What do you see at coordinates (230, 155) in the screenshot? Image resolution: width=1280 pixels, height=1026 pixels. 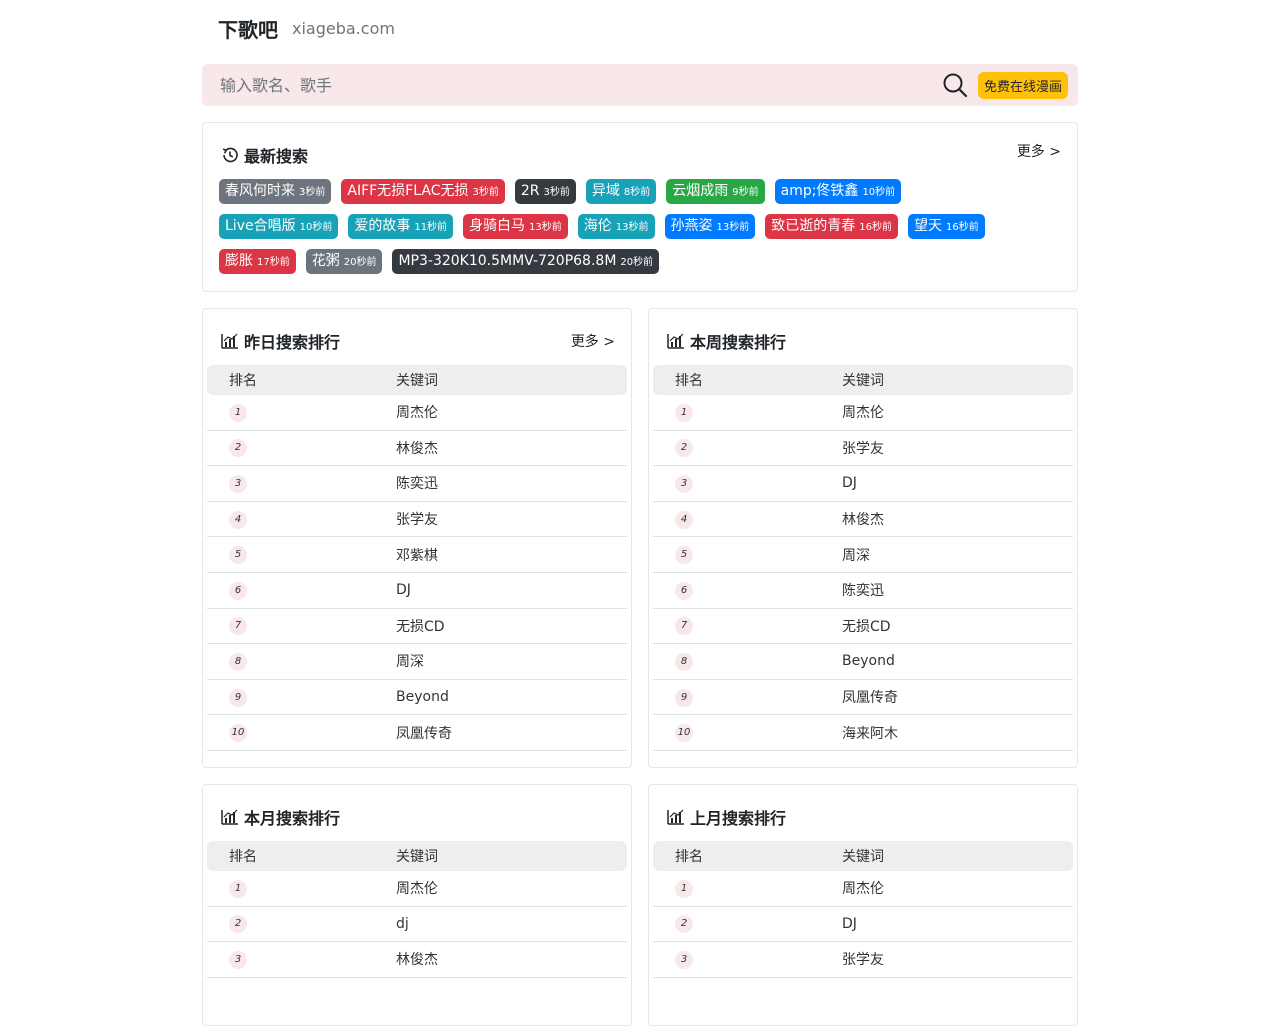 I see `history-icon` at bounding box center [230, 155].